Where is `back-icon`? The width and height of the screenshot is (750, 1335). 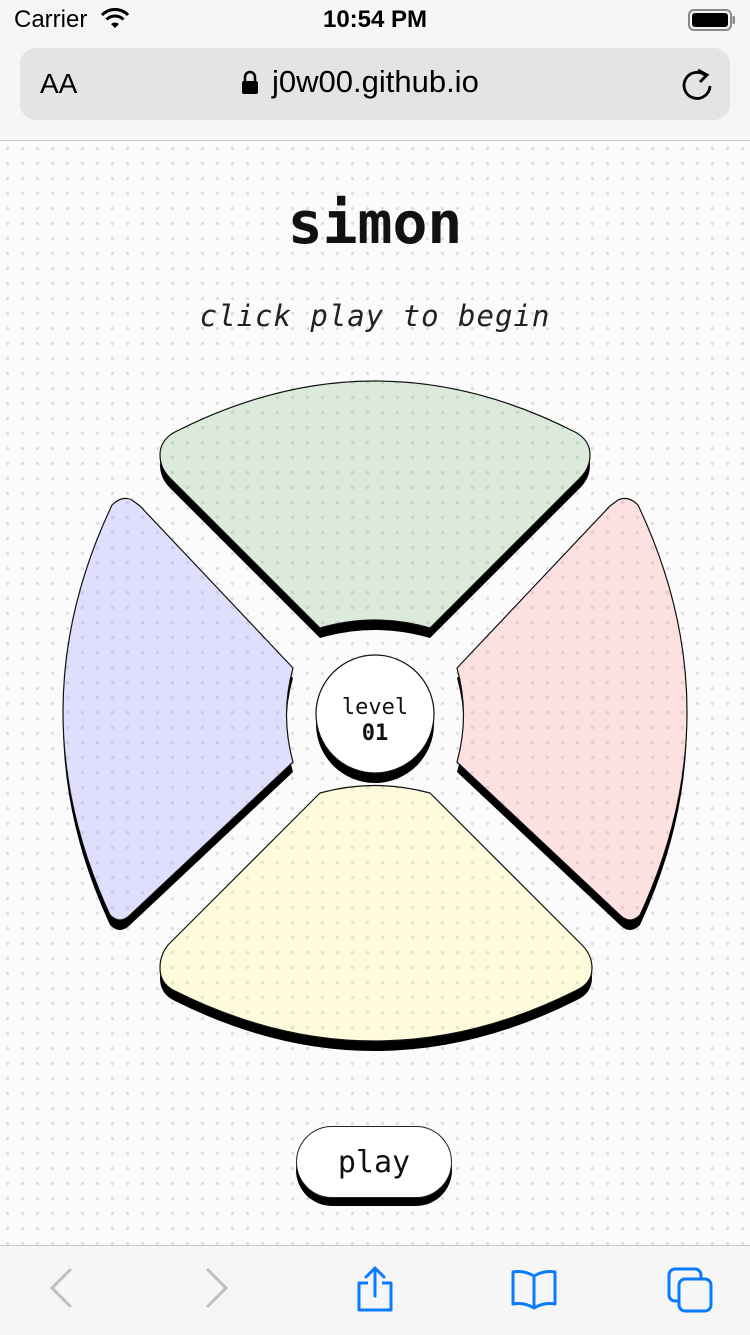 back-icon is located at coordinates (61, 1288).